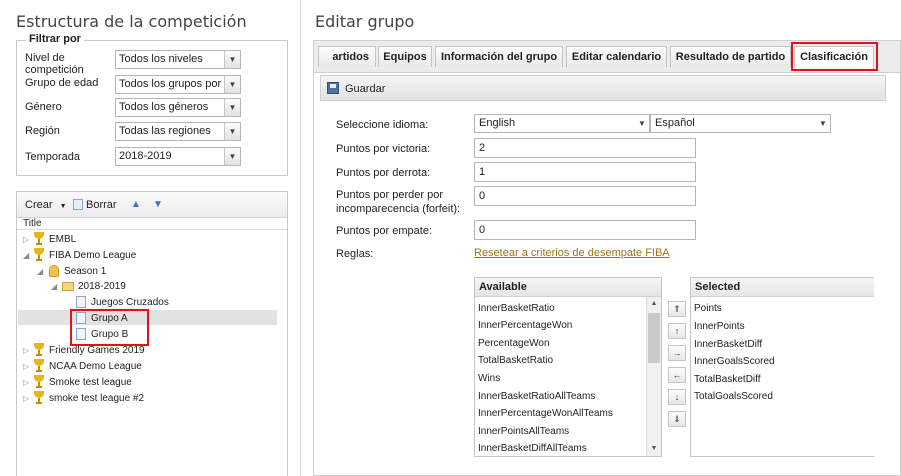  I want to click on tab-group-info: Información del grupo, so click(499, 56).